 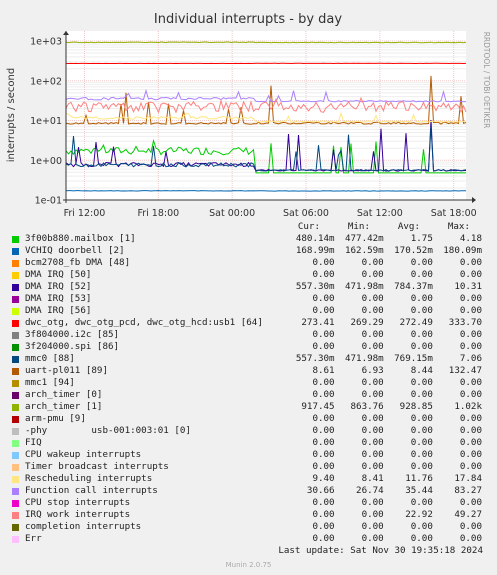 What do you see at coordinates (247, 539) in the screenshot?
I see `legend-row: Err 0.00 0.00 0.00 0.00` at bounding box center [247, 539].